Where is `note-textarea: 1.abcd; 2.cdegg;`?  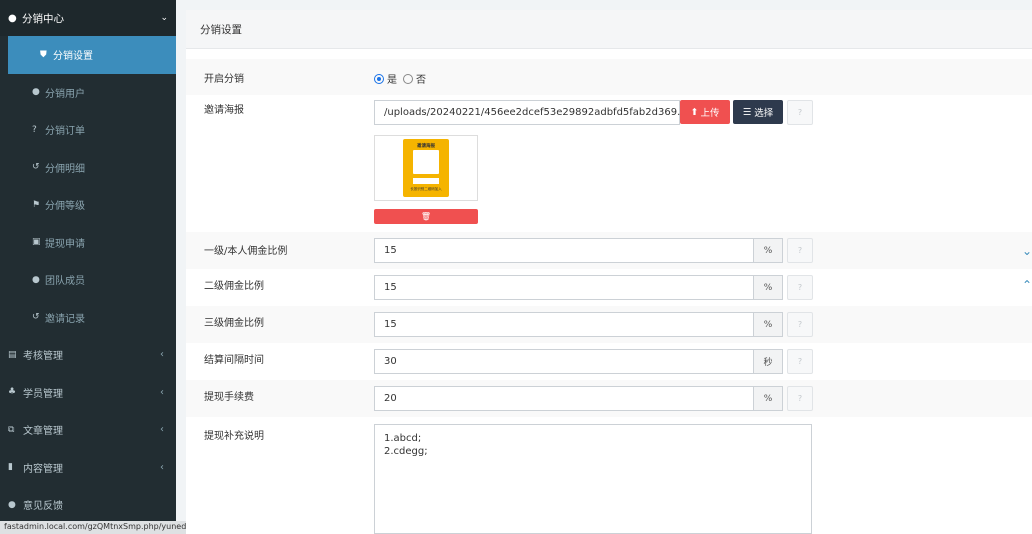 note-textarea: 1.abcd; 2.cdegg; is located at coordinates (593, 479).